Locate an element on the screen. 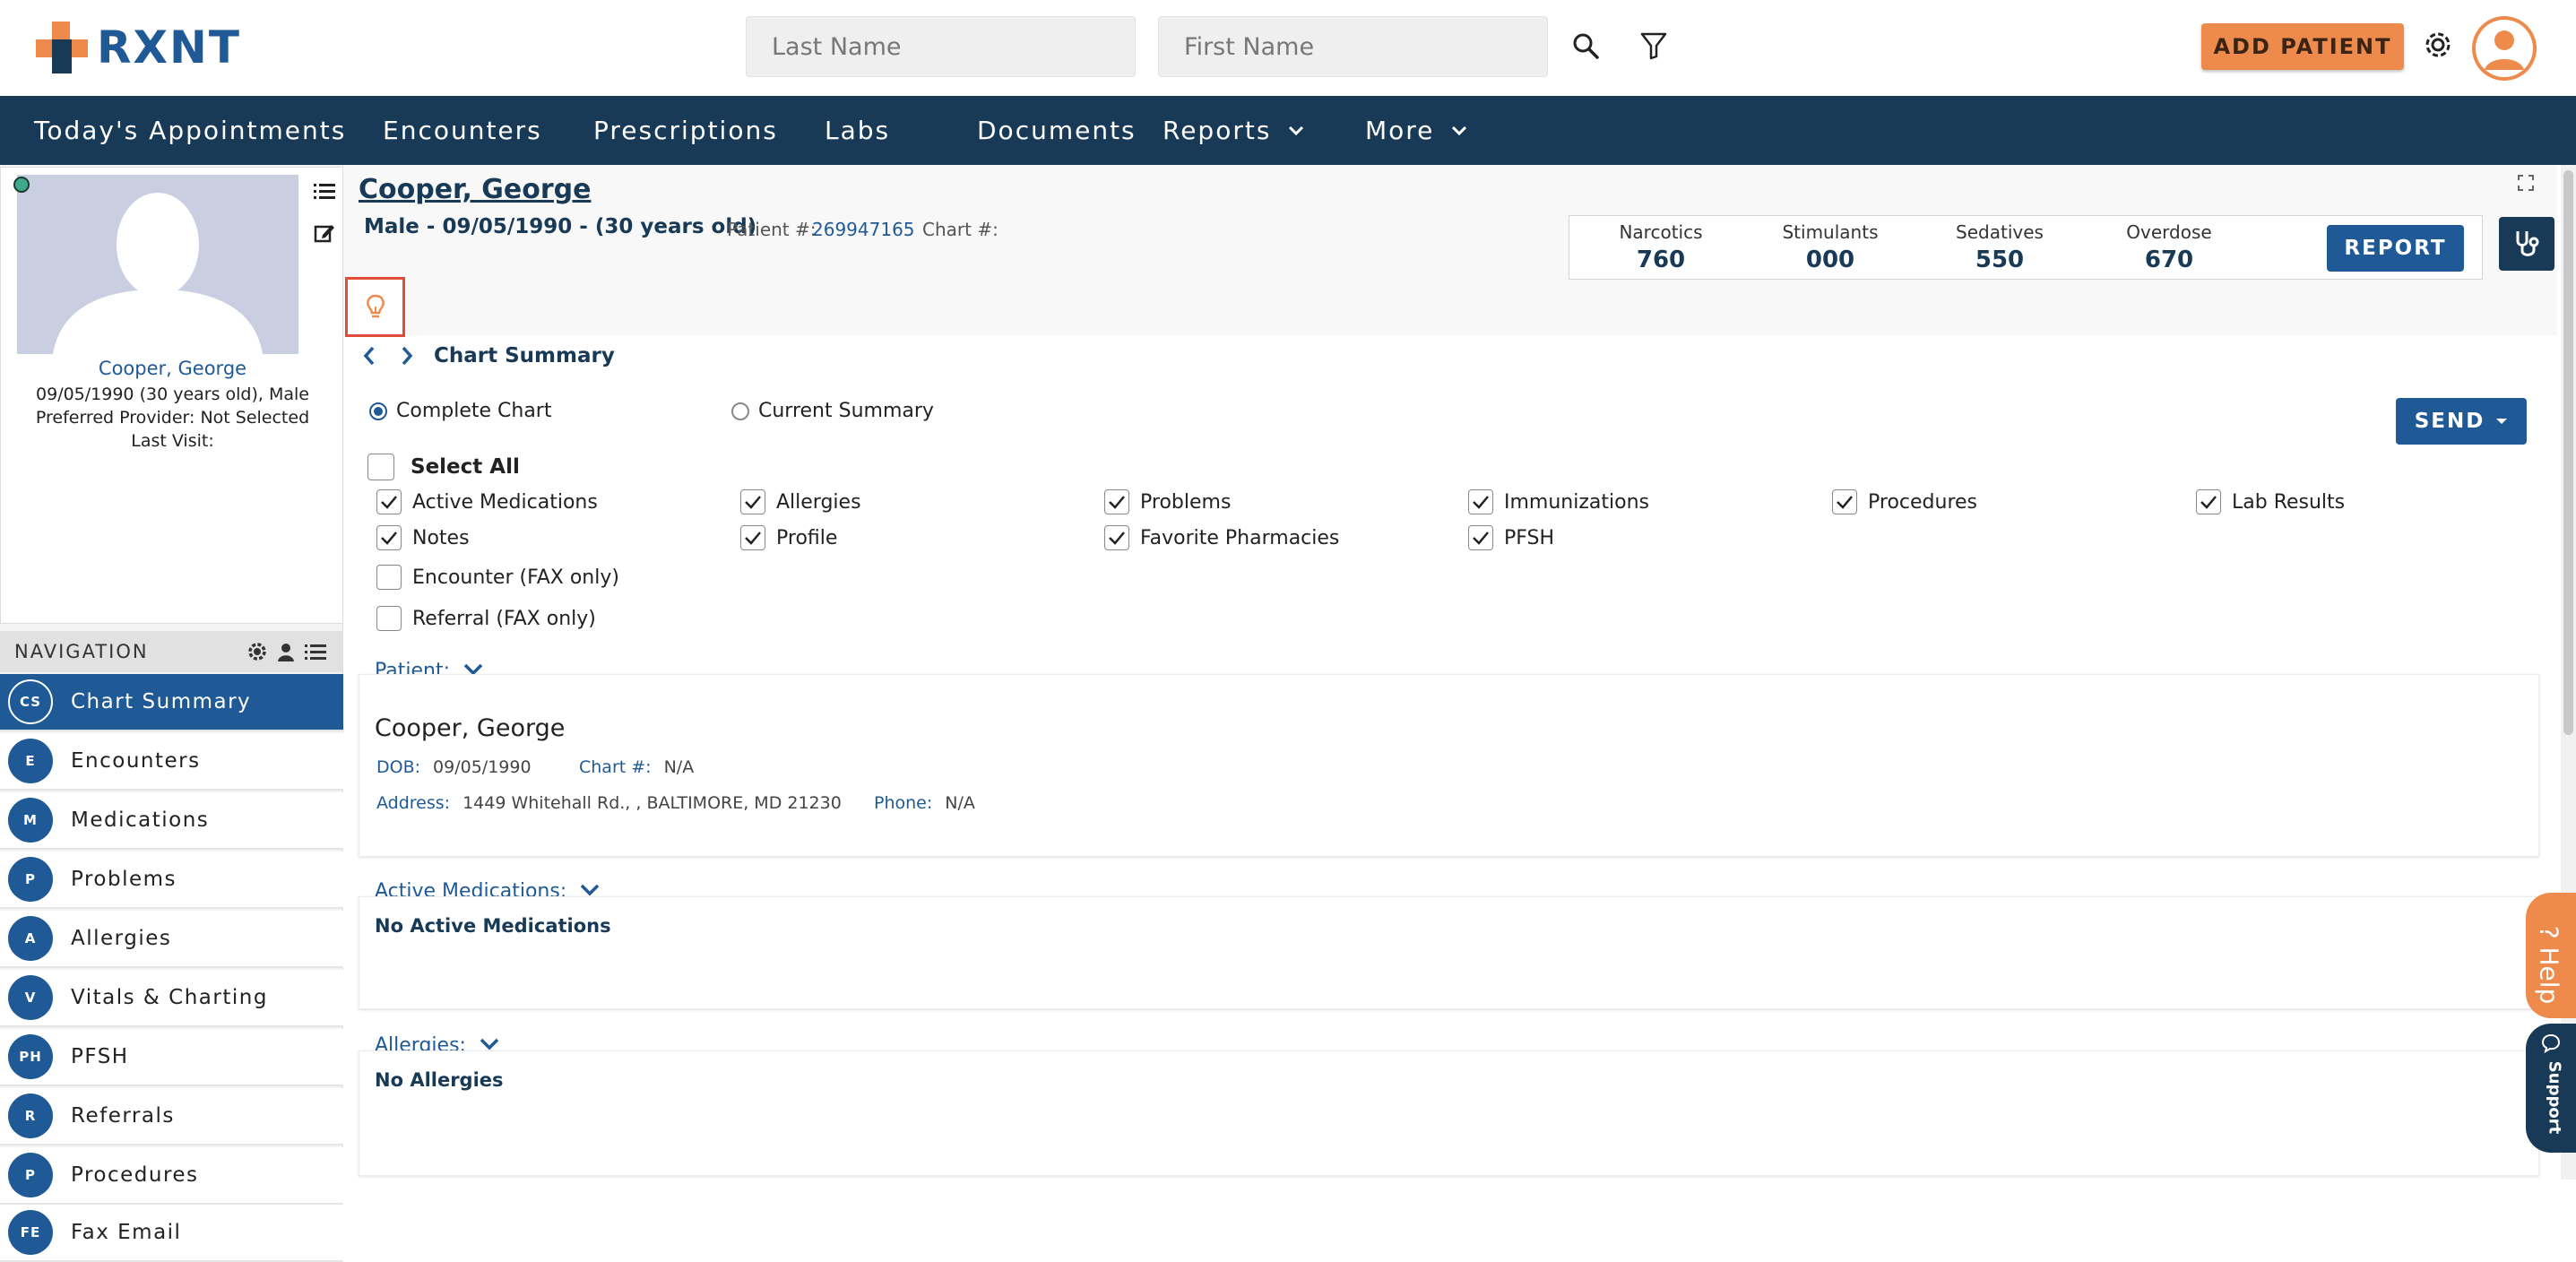  nav-documents: Documents is located at coordinates (1057, 131).